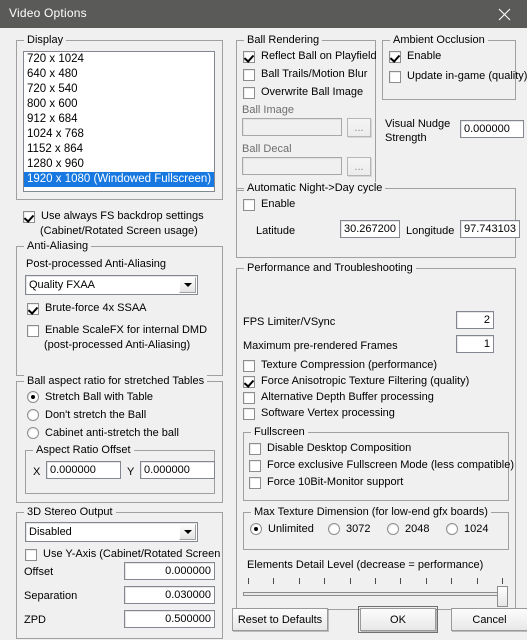 The width and height of the screenshot is (527, 640). Describe the element at coordinates (292, 127) in the screenshot. I see `ball-image-input` at that location.